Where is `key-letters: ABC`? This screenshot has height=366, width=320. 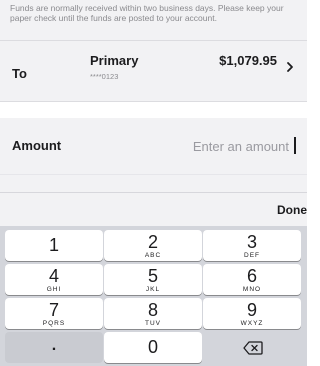
key-letters: ABC is located at coordinates (153, 255).